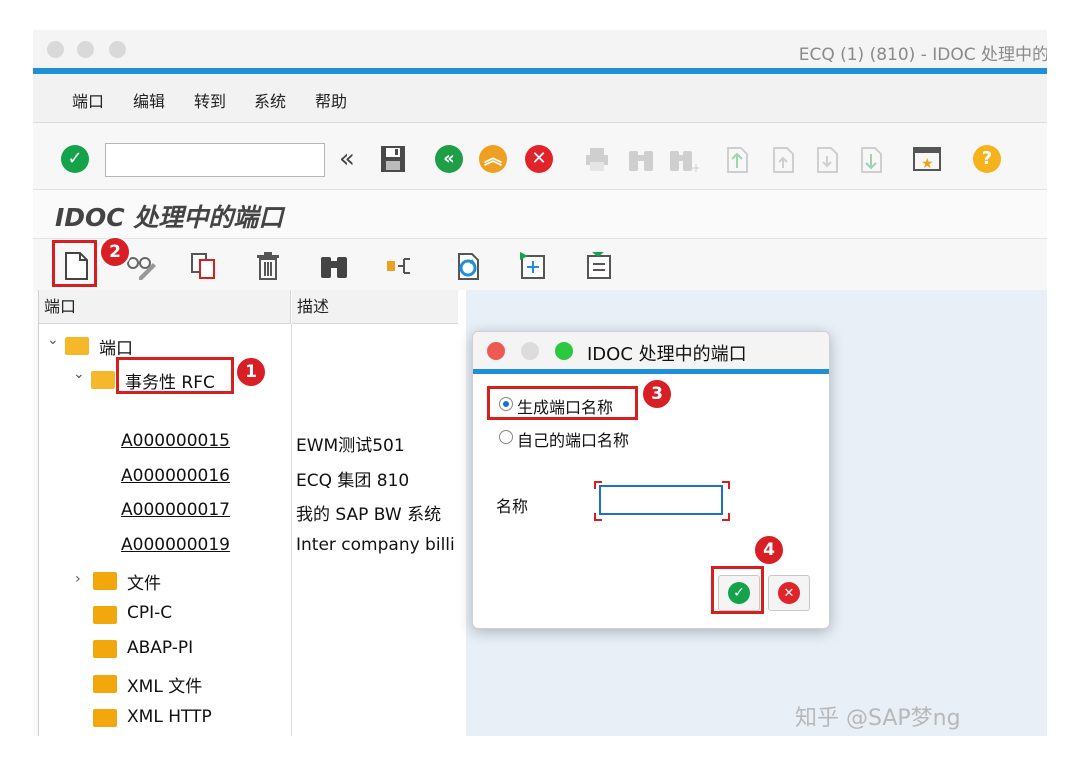  I want to click on first-page-button, so click(737, 159).